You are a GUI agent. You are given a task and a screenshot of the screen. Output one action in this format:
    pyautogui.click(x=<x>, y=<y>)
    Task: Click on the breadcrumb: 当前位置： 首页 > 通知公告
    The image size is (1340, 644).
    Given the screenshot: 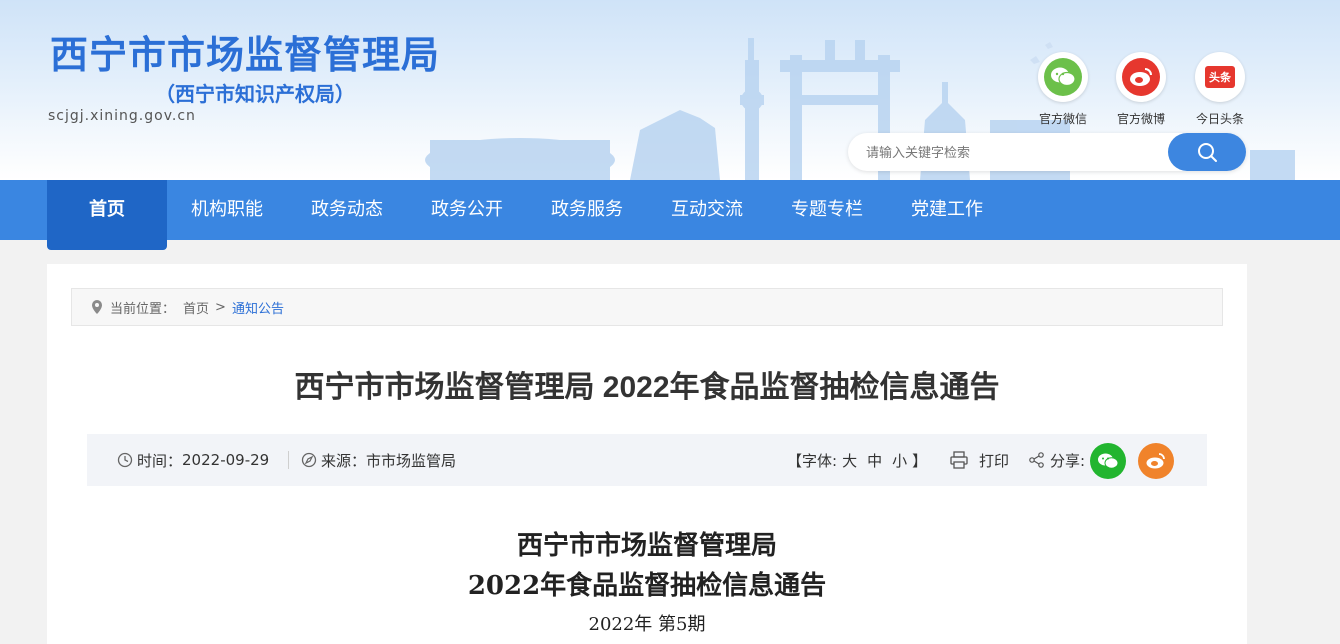 What is the action you would take?
    pyautogui.click(x=647, y=307)
    